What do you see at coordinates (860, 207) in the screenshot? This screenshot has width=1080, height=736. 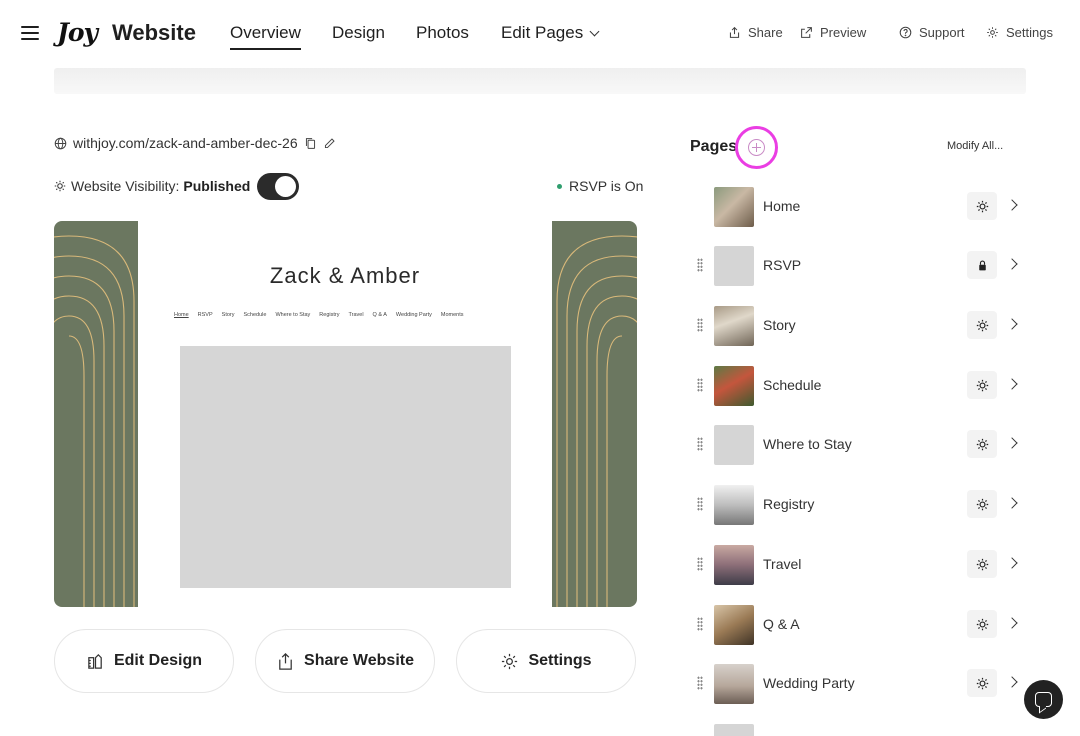 I see `page-row-home: Home` at bounding box center [860, 207].